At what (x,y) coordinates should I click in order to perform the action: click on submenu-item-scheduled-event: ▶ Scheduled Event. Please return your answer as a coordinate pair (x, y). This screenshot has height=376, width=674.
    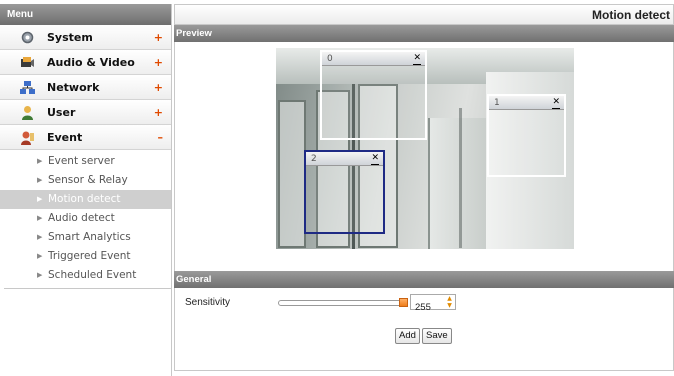
    Looking at the image, I should click on (85, 275).